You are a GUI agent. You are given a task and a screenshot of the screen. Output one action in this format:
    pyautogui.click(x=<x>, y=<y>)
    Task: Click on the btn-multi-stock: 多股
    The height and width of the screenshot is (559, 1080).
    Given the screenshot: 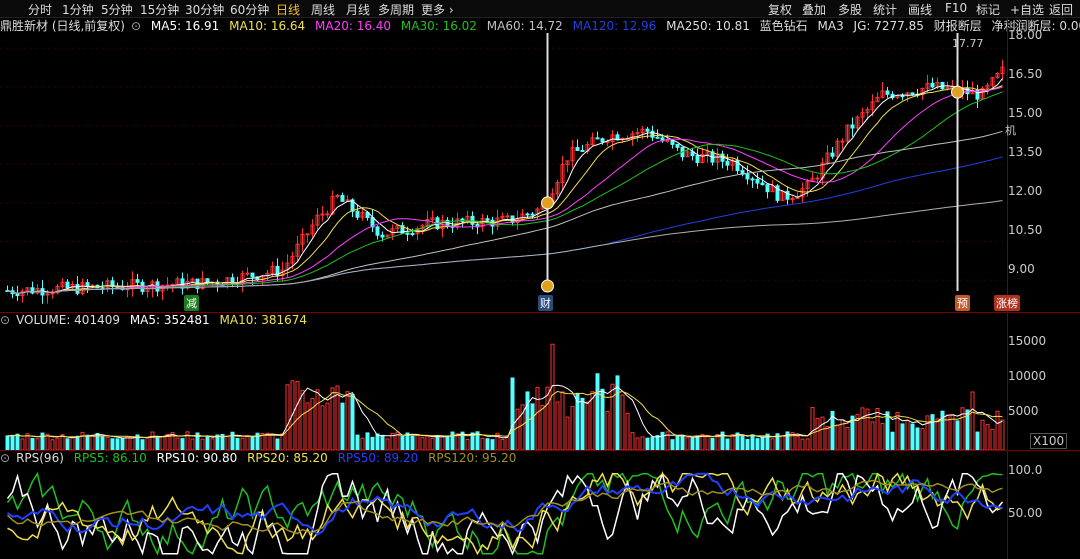 What is the action you would take?
    pyautogui.click(x=850, y=9)
    